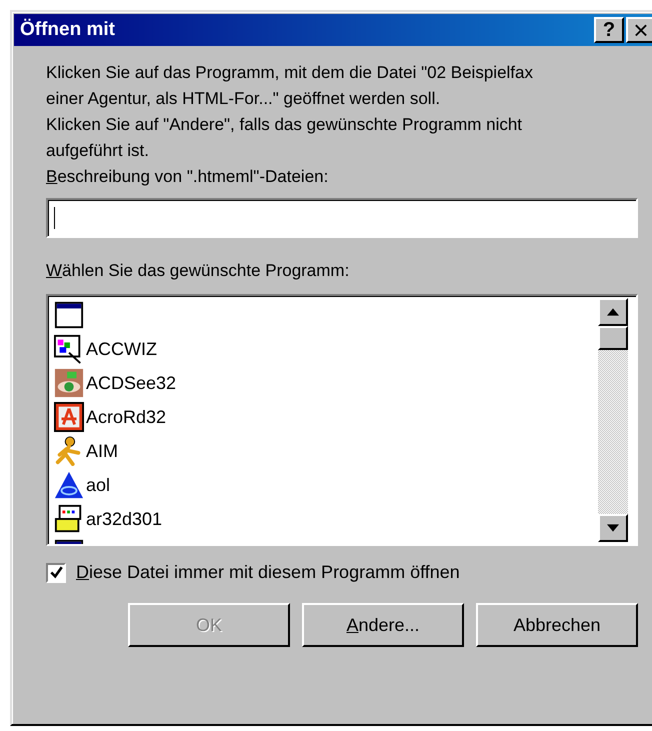  Describe the element at coordinates (131, 383) in the screenshot. I see `program-name: ACDSee32` at that location.